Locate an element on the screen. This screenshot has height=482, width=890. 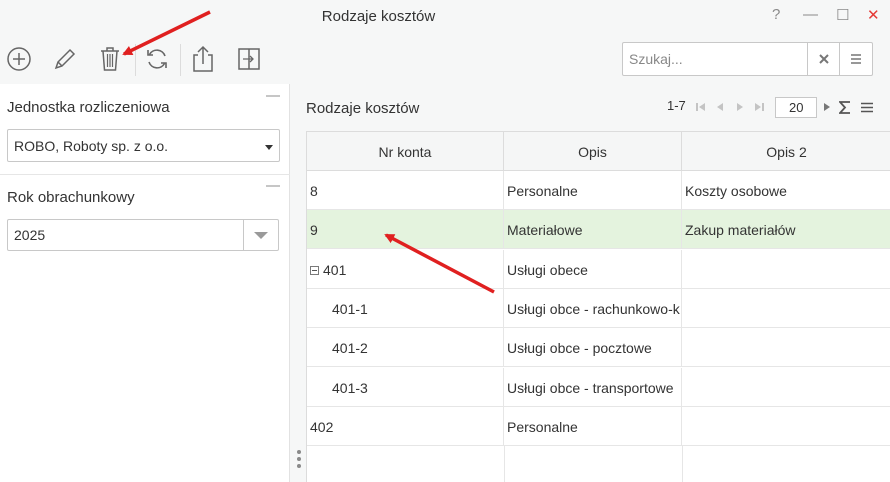
cell-nr-konta: 401-1 is located at coordinates (405, 308).